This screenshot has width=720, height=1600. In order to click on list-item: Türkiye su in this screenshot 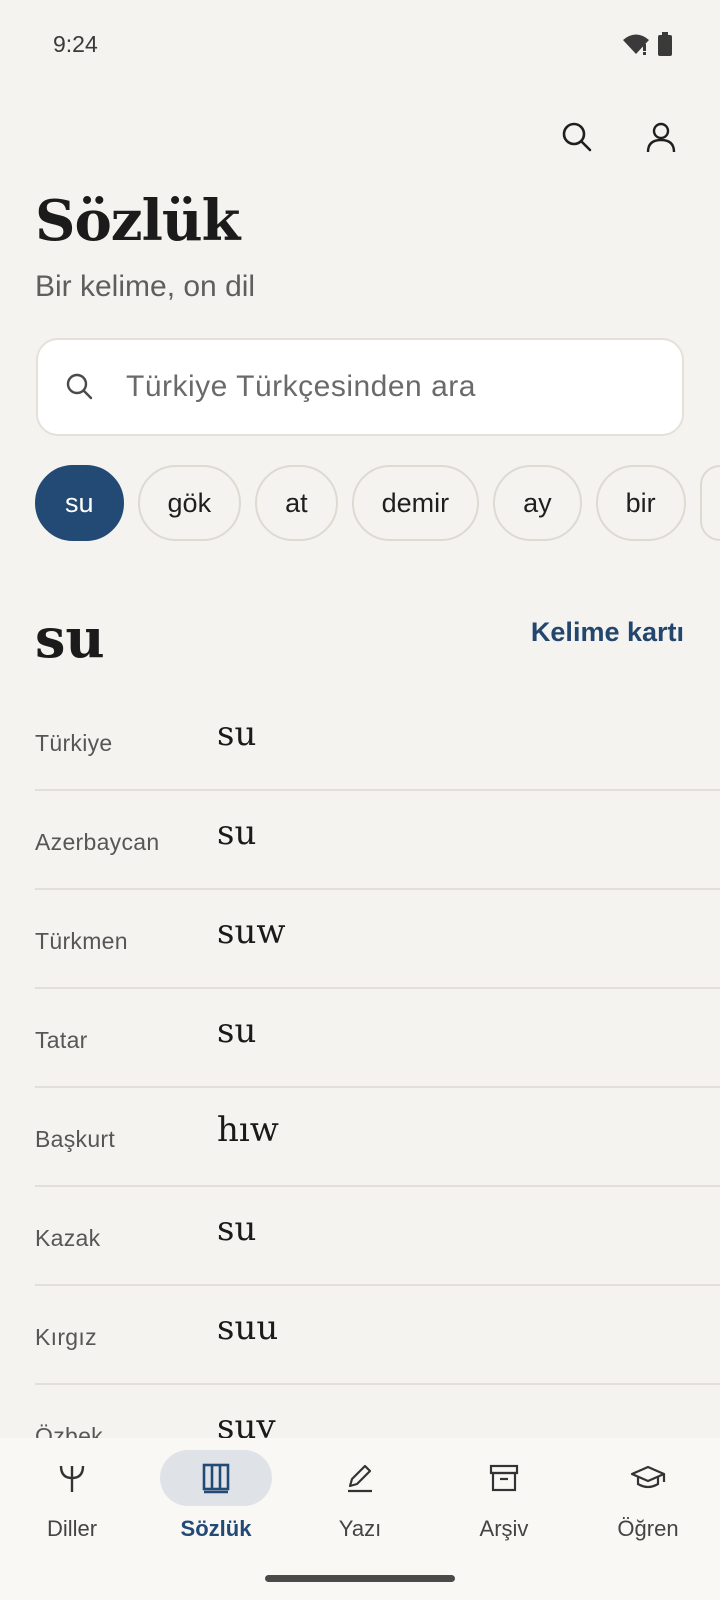, I will do `click(377, 741)`.